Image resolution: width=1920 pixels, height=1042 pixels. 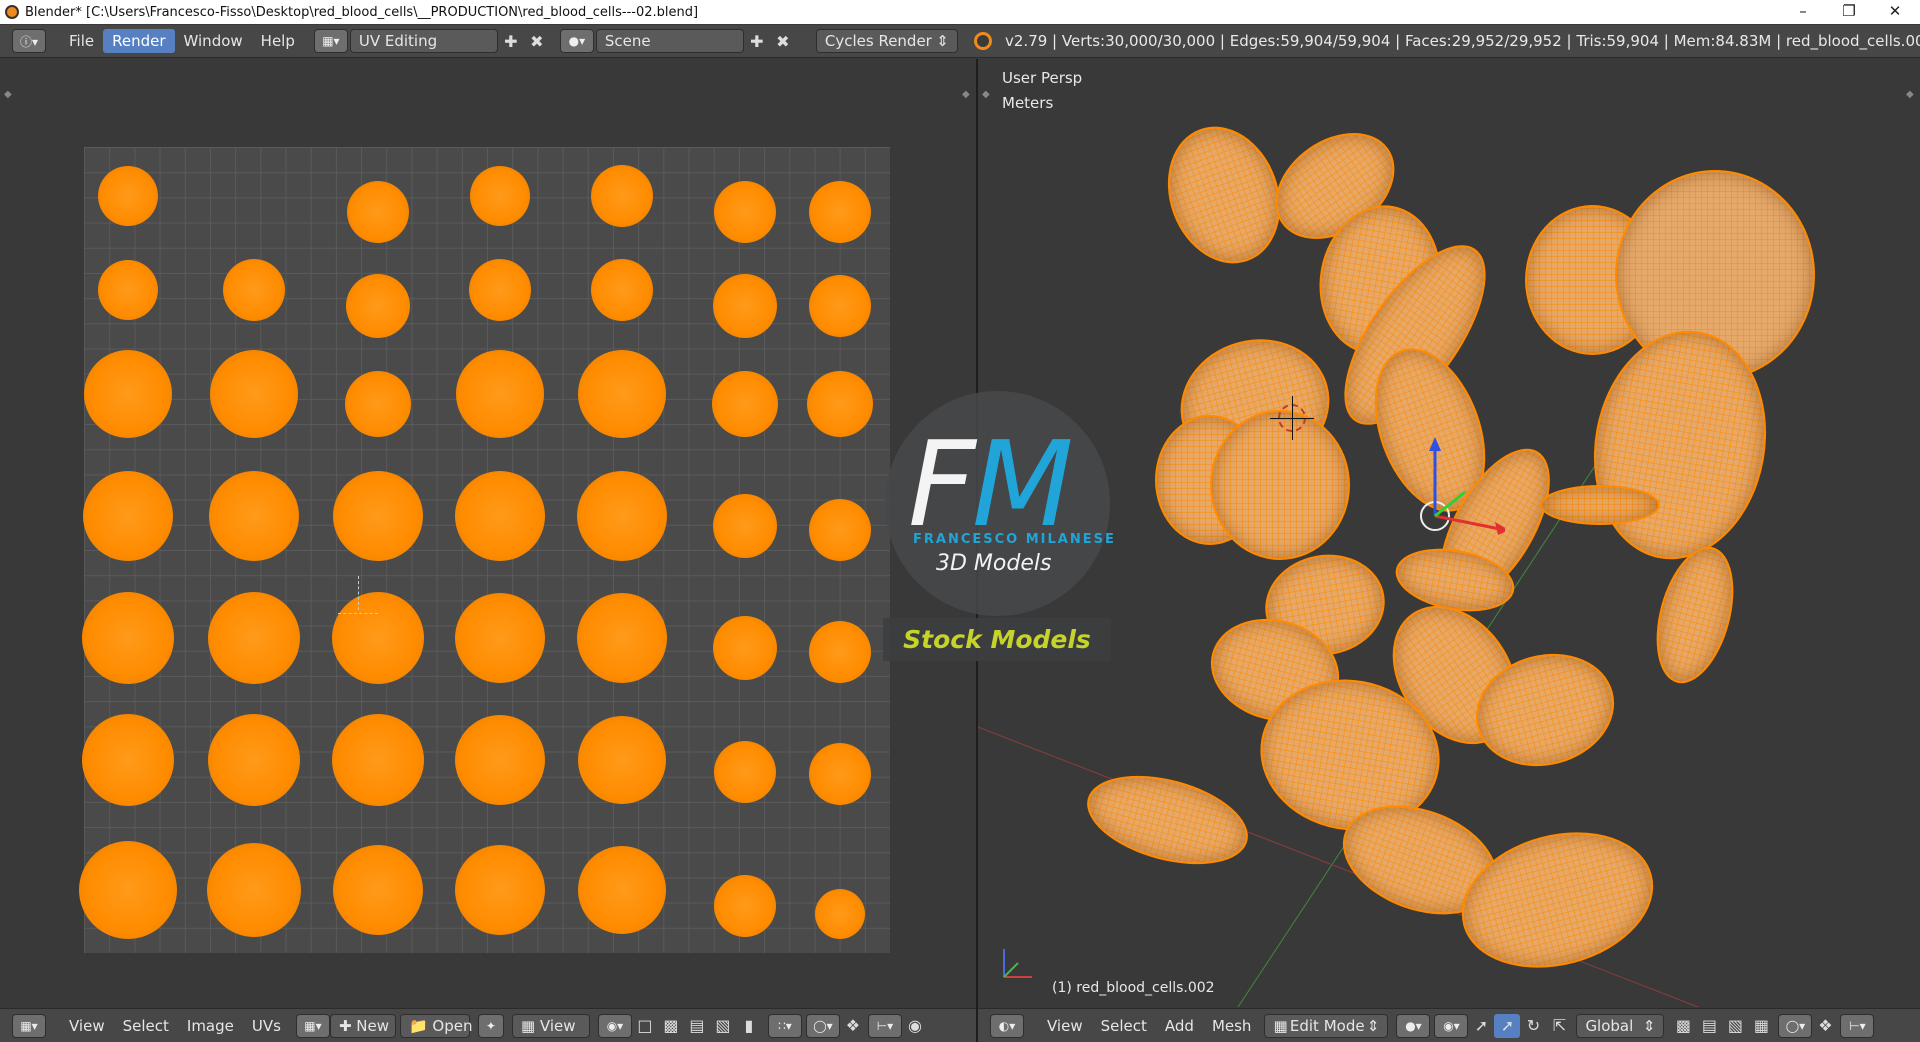 I want to click on interaction-mode-dropdown: ▦ Edit Mode ⇕, so click(x=1326, y=1025).